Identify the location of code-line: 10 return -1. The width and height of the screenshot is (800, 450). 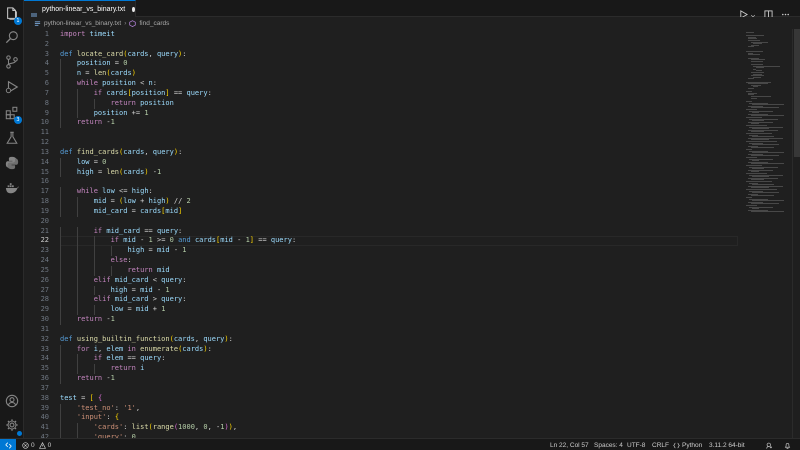
(384, 123).